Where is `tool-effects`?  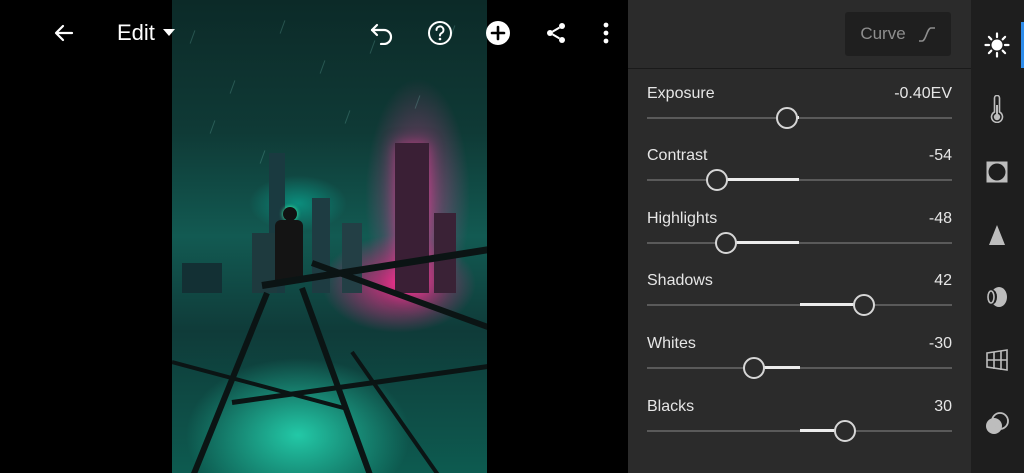
tool-effects is located at coordinates (997, 172).